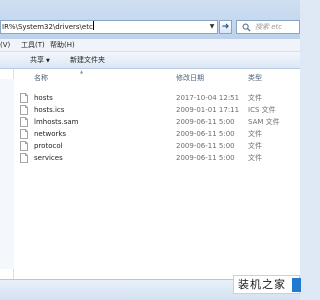  What do you see at coordinates (159, 98) in the screenshot?
I see `file-row: hosts 2017-10-04 12:51 文件` at bounding box center [159, 98].